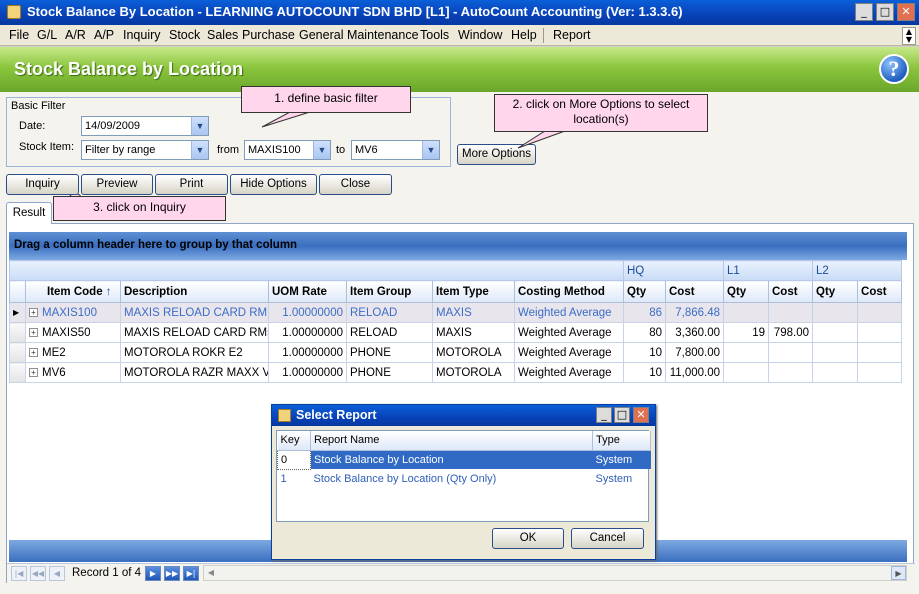  Describe the element at coordinates (336, 415) in the screenshot. I see `dialog-title: Select Report` at that location.